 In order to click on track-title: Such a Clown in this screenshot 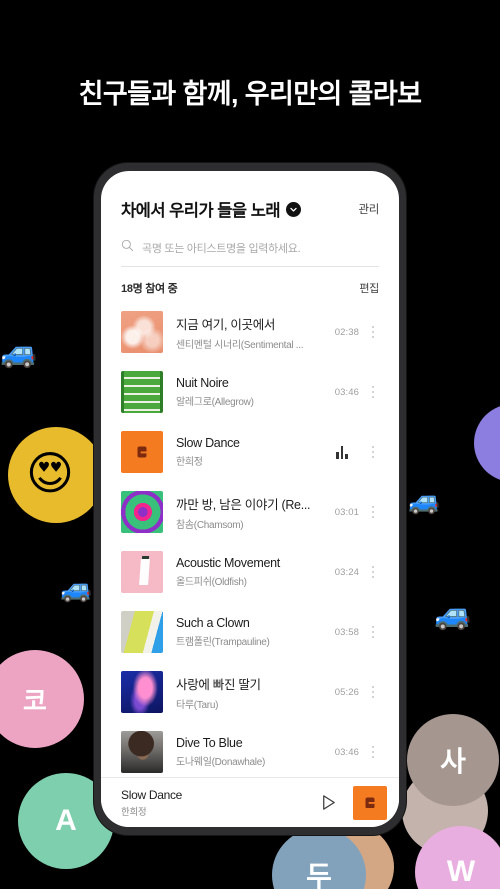, I will do `click(213, 623)`.